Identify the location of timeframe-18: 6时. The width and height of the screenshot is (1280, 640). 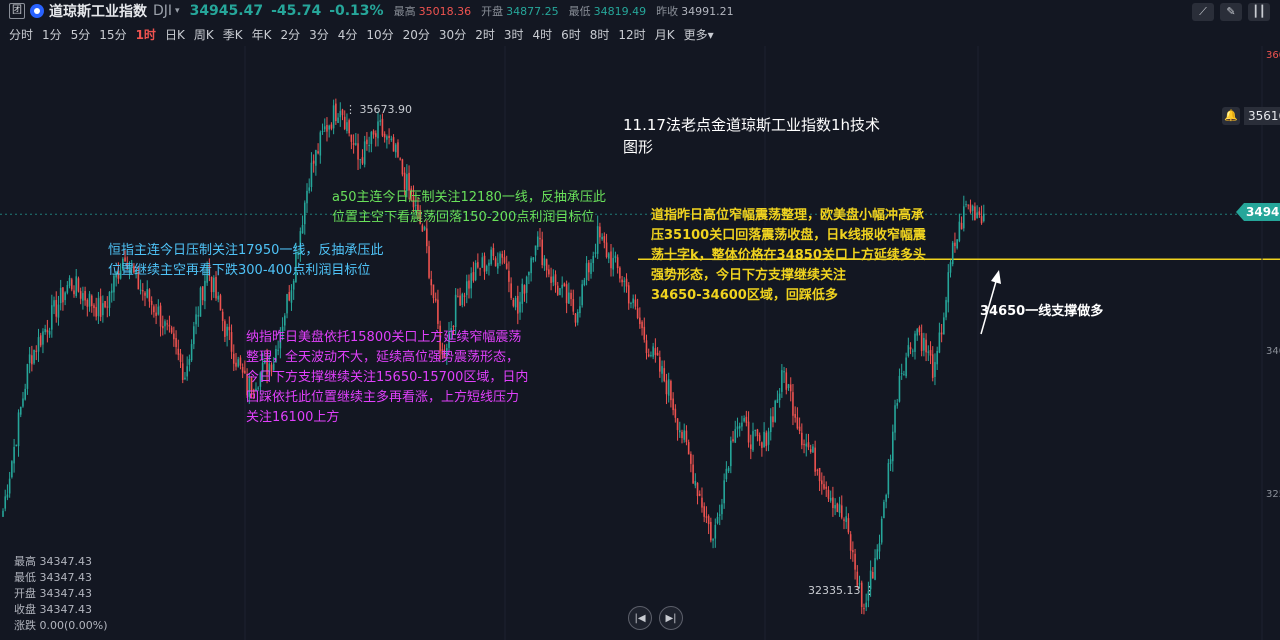
(571, 34).